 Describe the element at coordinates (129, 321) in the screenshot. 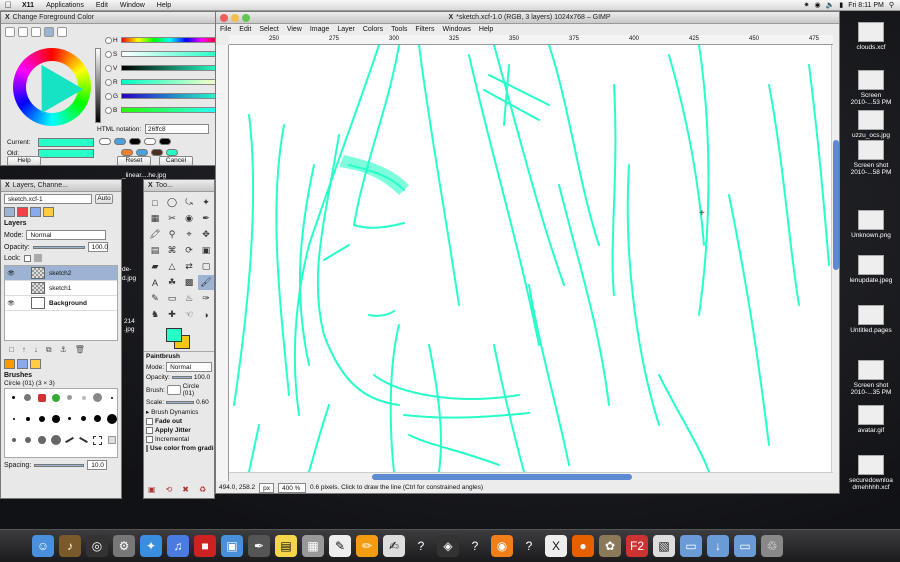

I see `desktop-label-left: 214` at that location.